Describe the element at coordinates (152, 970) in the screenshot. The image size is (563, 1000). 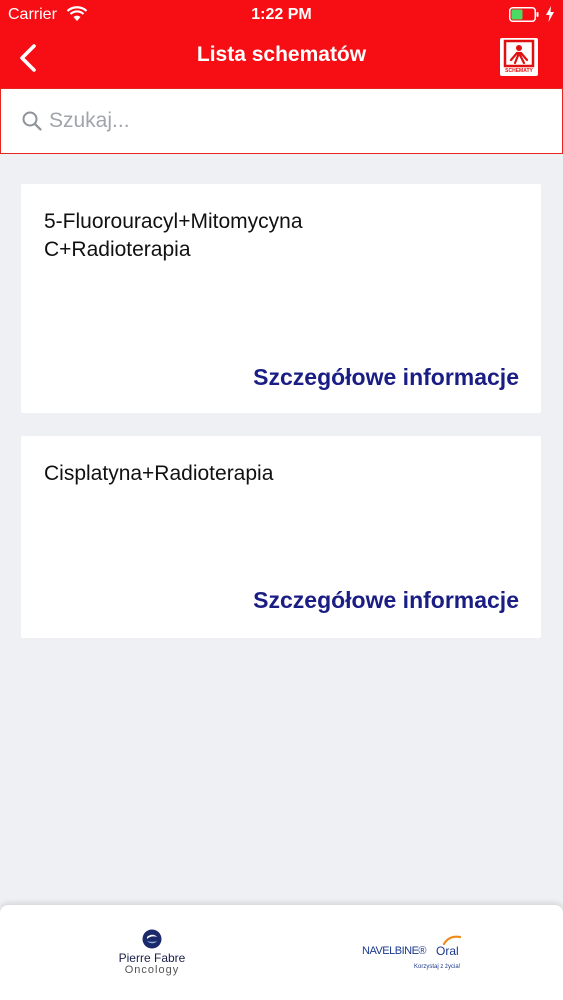
I see `pierre-fabre-sub: Oncology` at that location.